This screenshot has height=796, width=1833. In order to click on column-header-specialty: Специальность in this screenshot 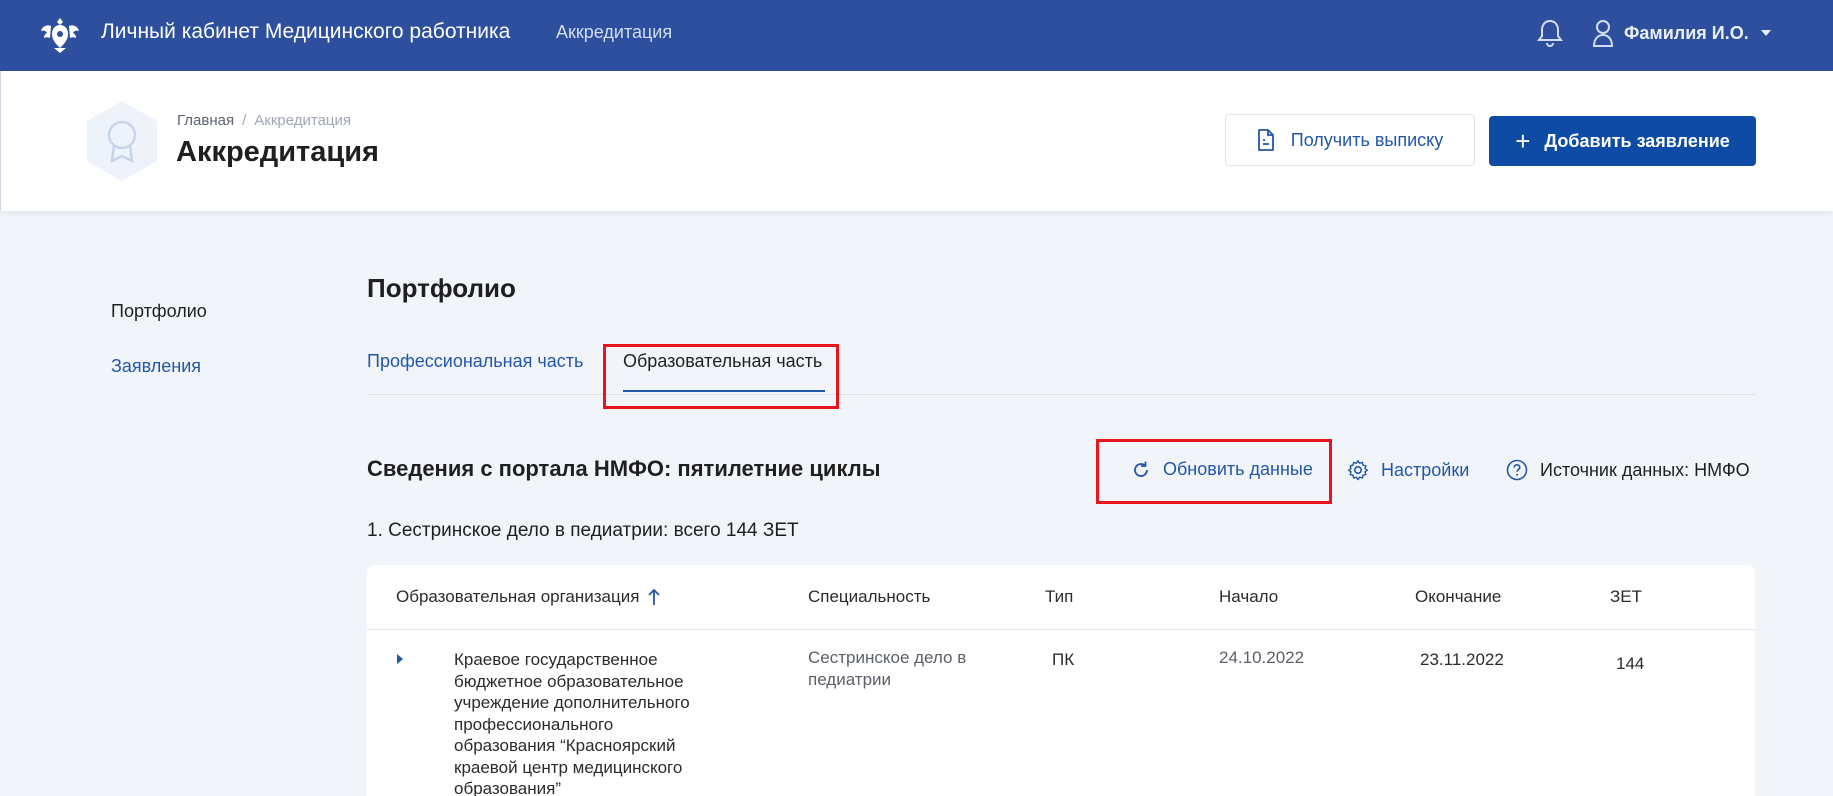, I will do `click(869, 596)`.